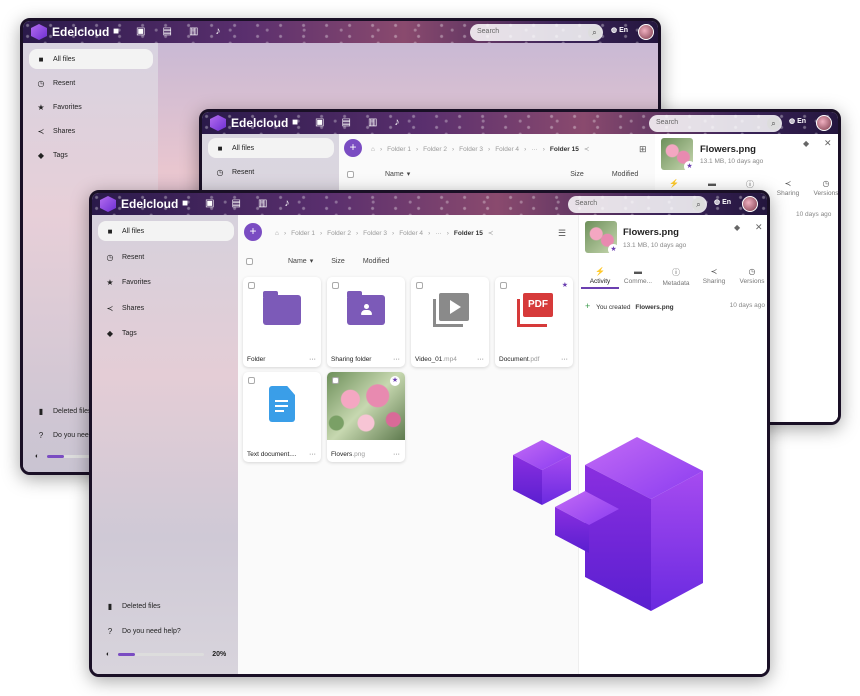  Describe the element at coordinates (282, 417) in the screenshot. I see `file-card-text: Text document.... ···` at that location.